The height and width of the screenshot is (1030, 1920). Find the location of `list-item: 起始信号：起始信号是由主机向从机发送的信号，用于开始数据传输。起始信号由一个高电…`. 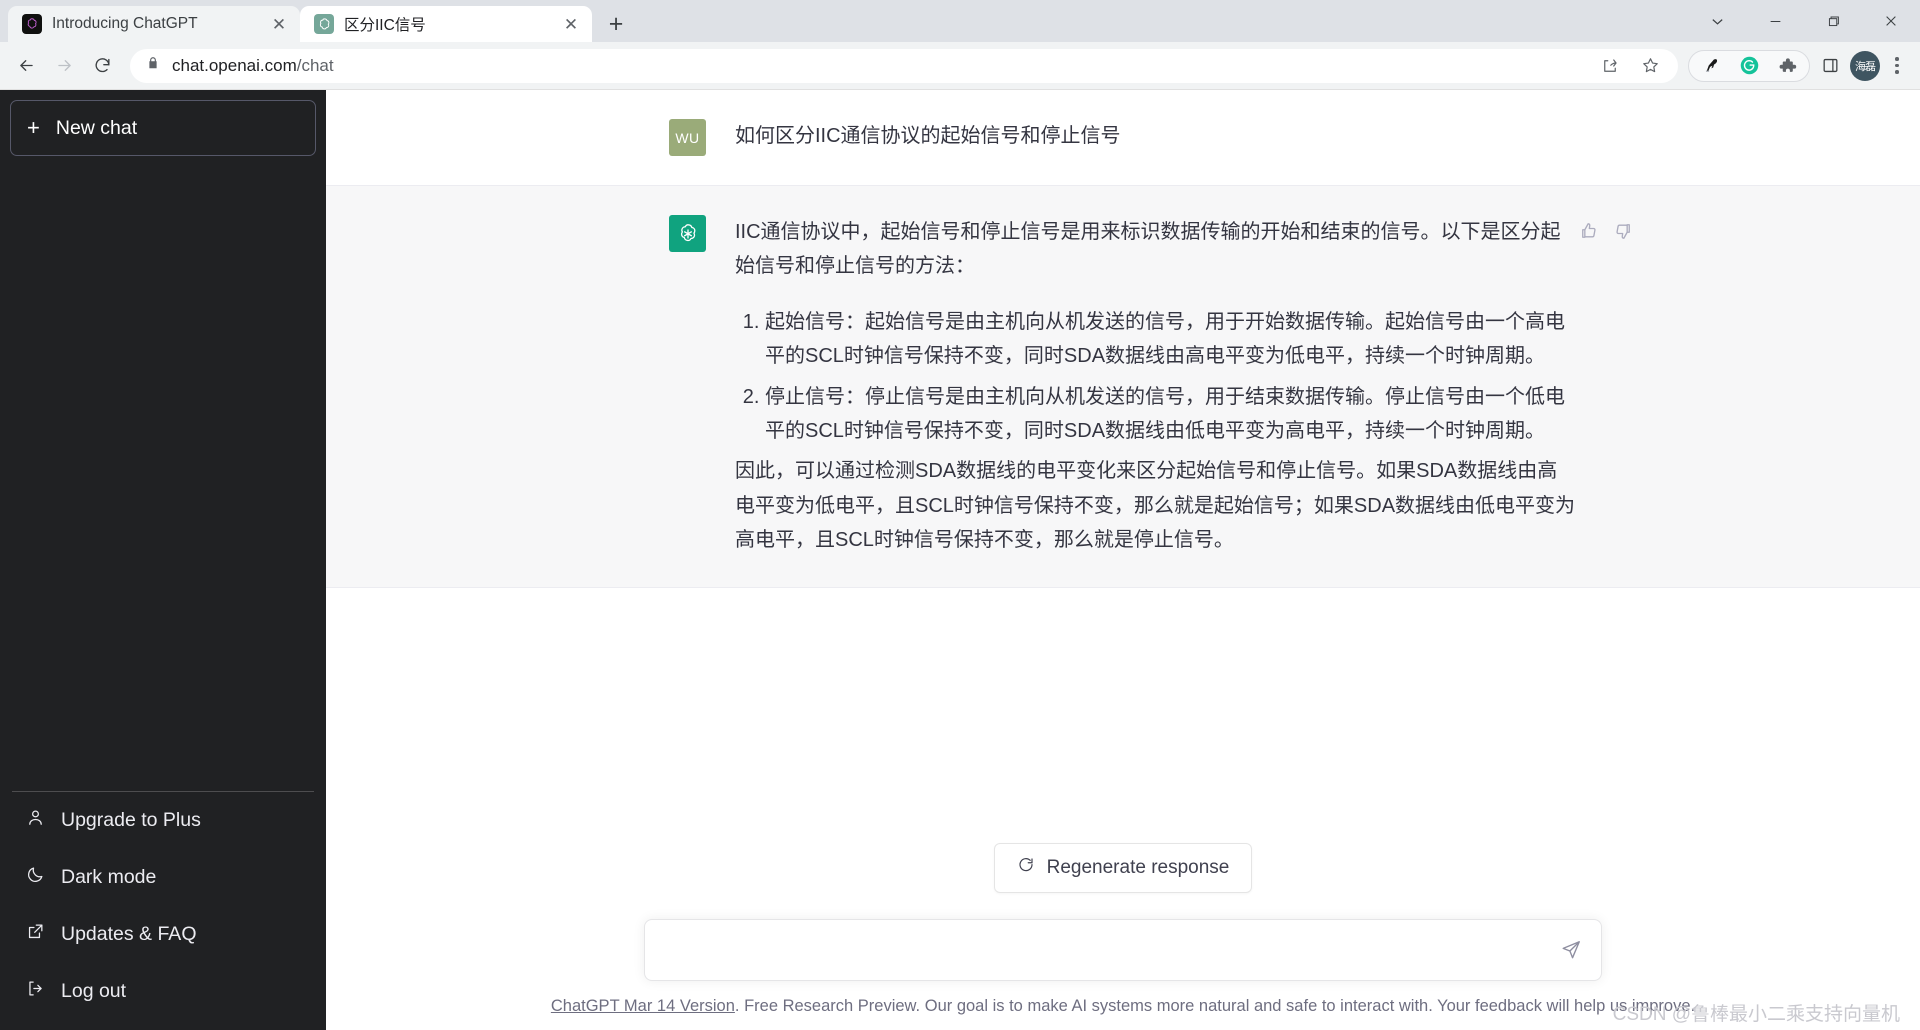

list-item: 起始信号：起始信号是由主机向从机发送的信号，用于开始数据传输。起始信号由一个高电… is located at coordinates (1171, 339).